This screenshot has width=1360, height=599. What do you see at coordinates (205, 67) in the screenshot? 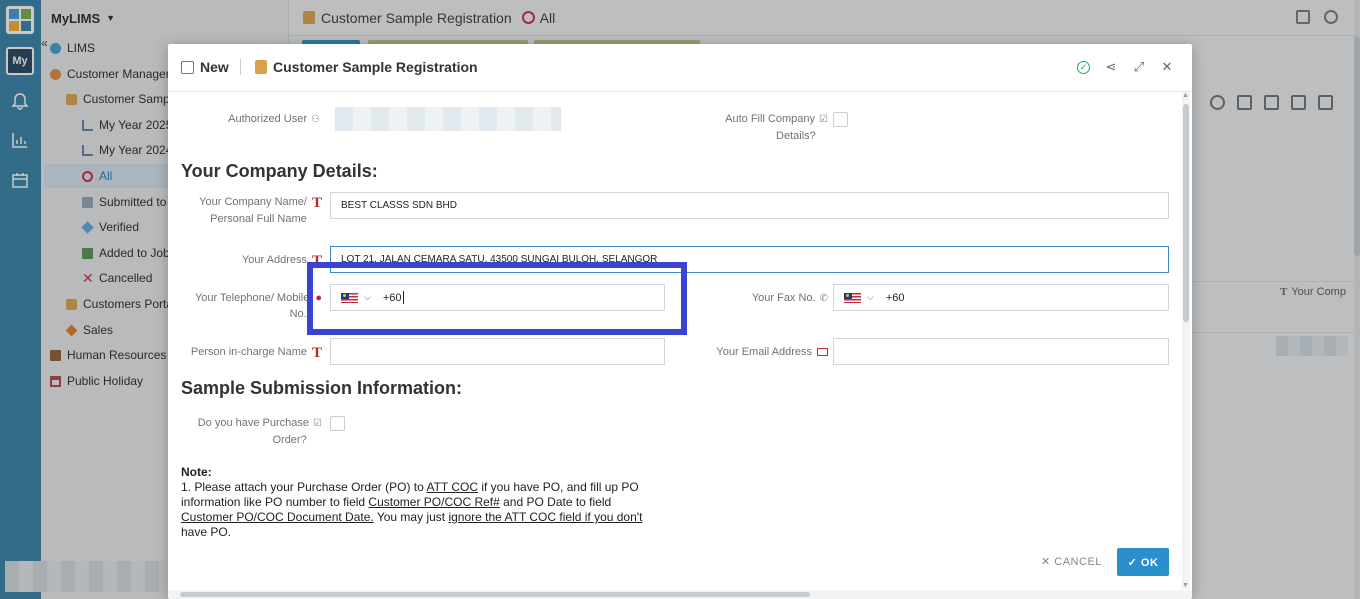
I see `new-indicator: New` at bounding box center [205, 67].